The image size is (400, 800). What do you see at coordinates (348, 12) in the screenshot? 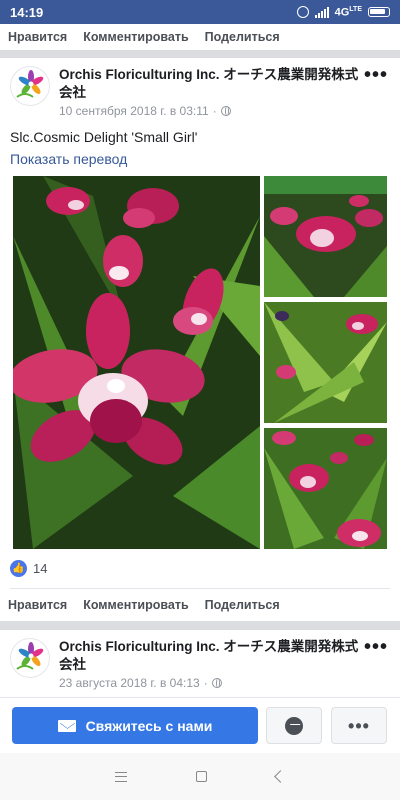
I see `network-type: 4GLTE` at bounding box center [348, 12].